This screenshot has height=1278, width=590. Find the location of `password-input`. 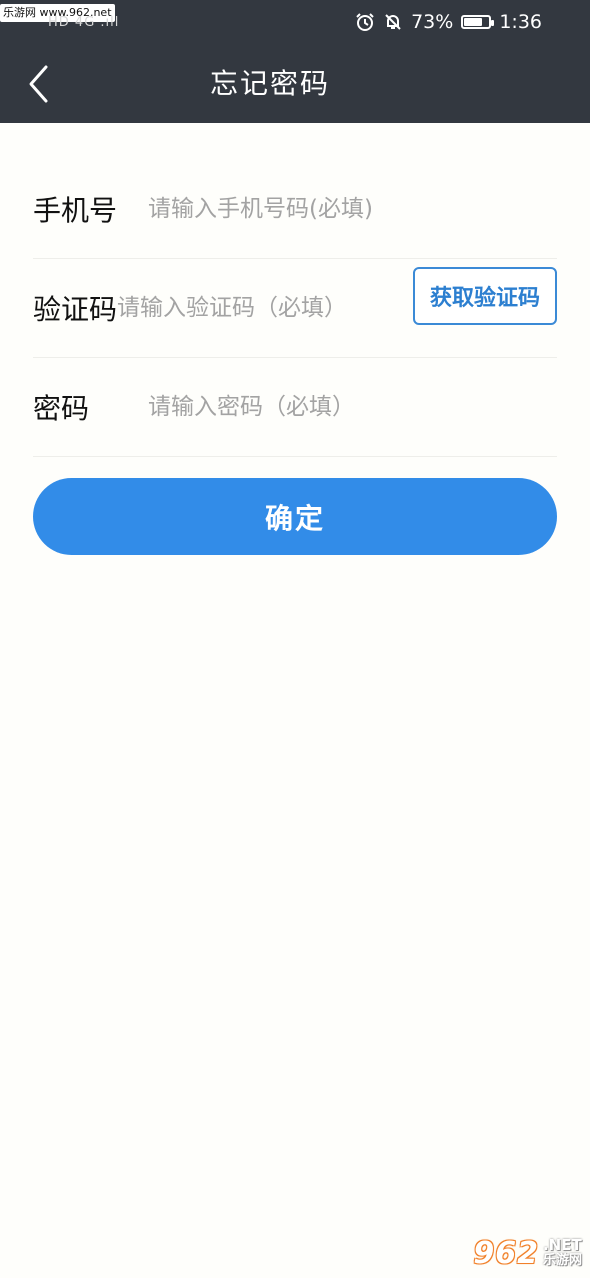

password-input is located at coordinates (352, 407).